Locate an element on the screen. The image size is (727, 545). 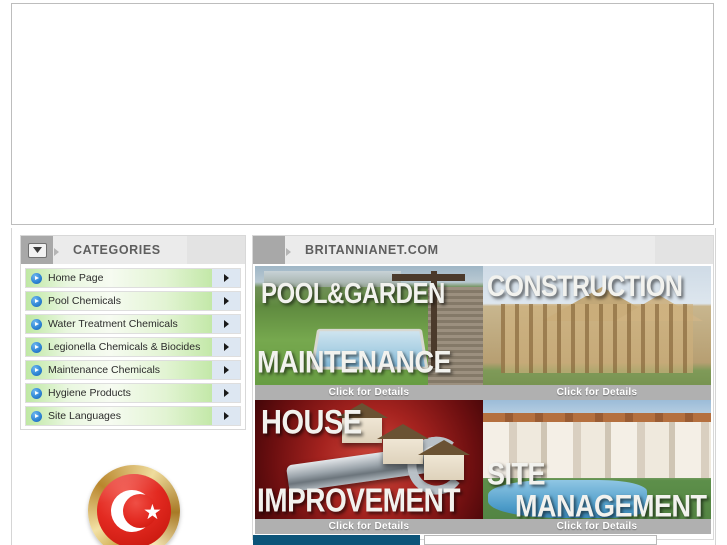
sidebar-item-label: Home Page is located at coordinates (76, 278).